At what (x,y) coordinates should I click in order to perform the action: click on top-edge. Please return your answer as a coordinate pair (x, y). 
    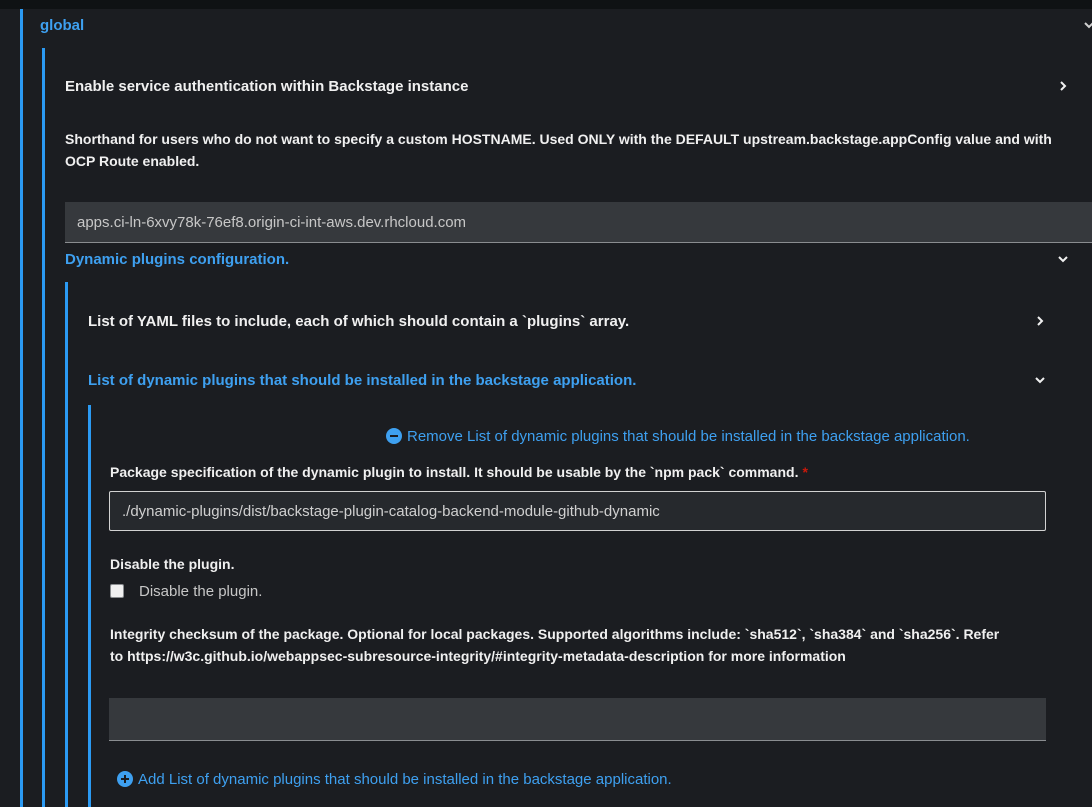
    Looking at the image, I should click on (546, 4).